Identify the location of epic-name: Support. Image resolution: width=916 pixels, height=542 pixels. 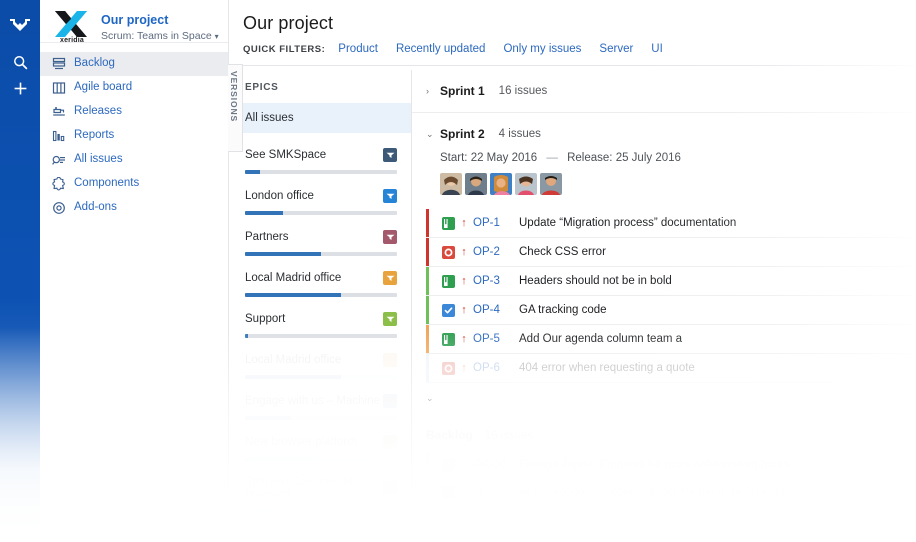
(265, 319).